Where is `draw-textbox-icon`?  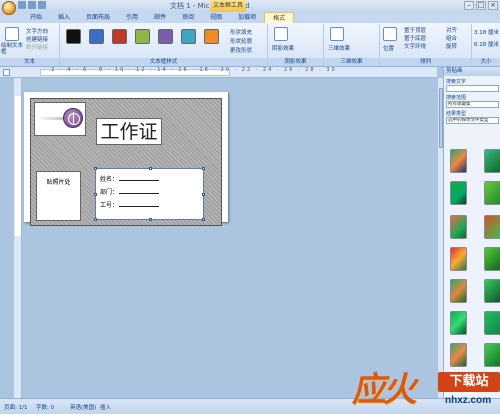 draw-textbox-icon is located at coordinates (12, 34).